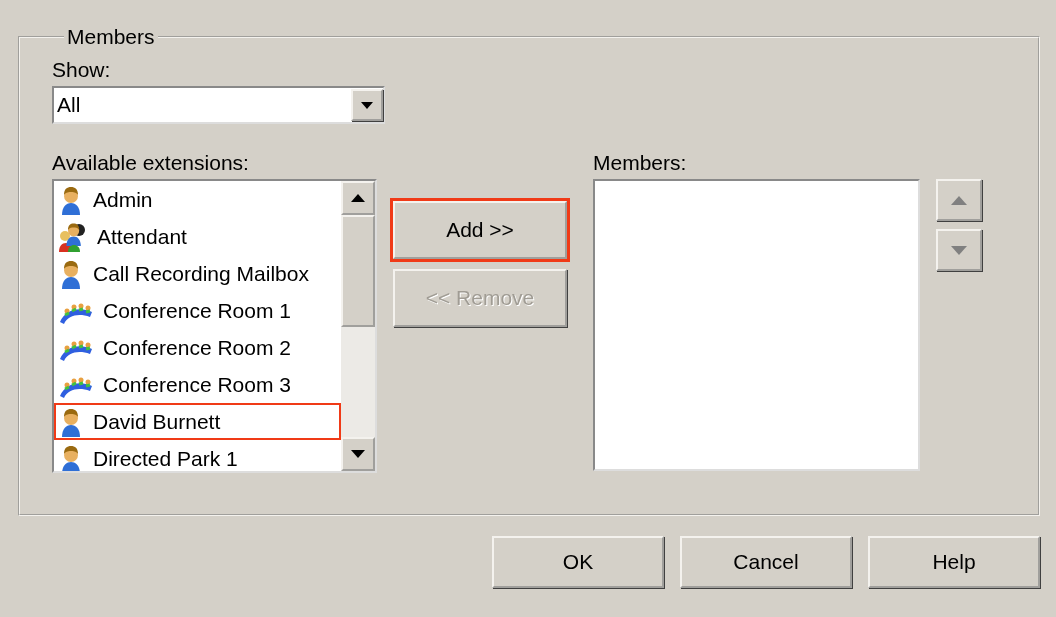 The height and width of the screenshot is (617, 1056). I want to click on field-label: Show:, so click(82, 70).